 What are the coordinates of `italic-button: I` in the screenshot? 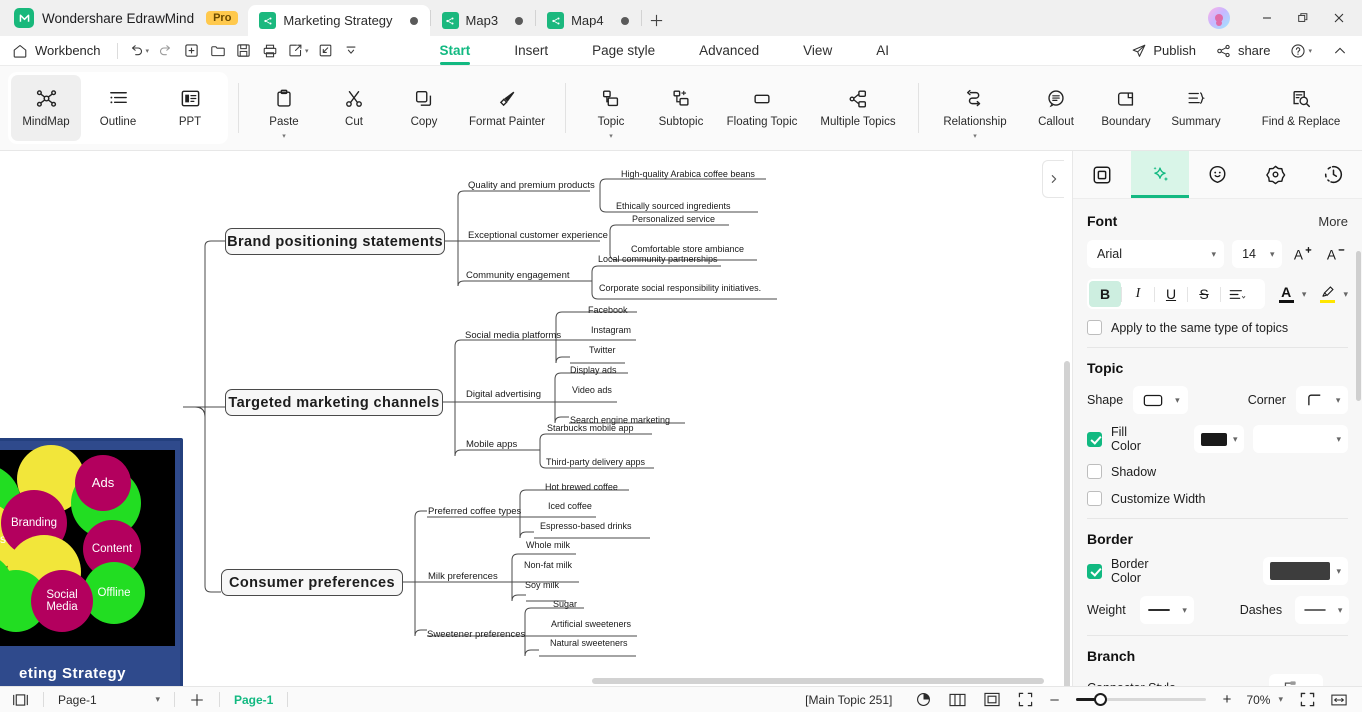 It's located at (1138, 294).